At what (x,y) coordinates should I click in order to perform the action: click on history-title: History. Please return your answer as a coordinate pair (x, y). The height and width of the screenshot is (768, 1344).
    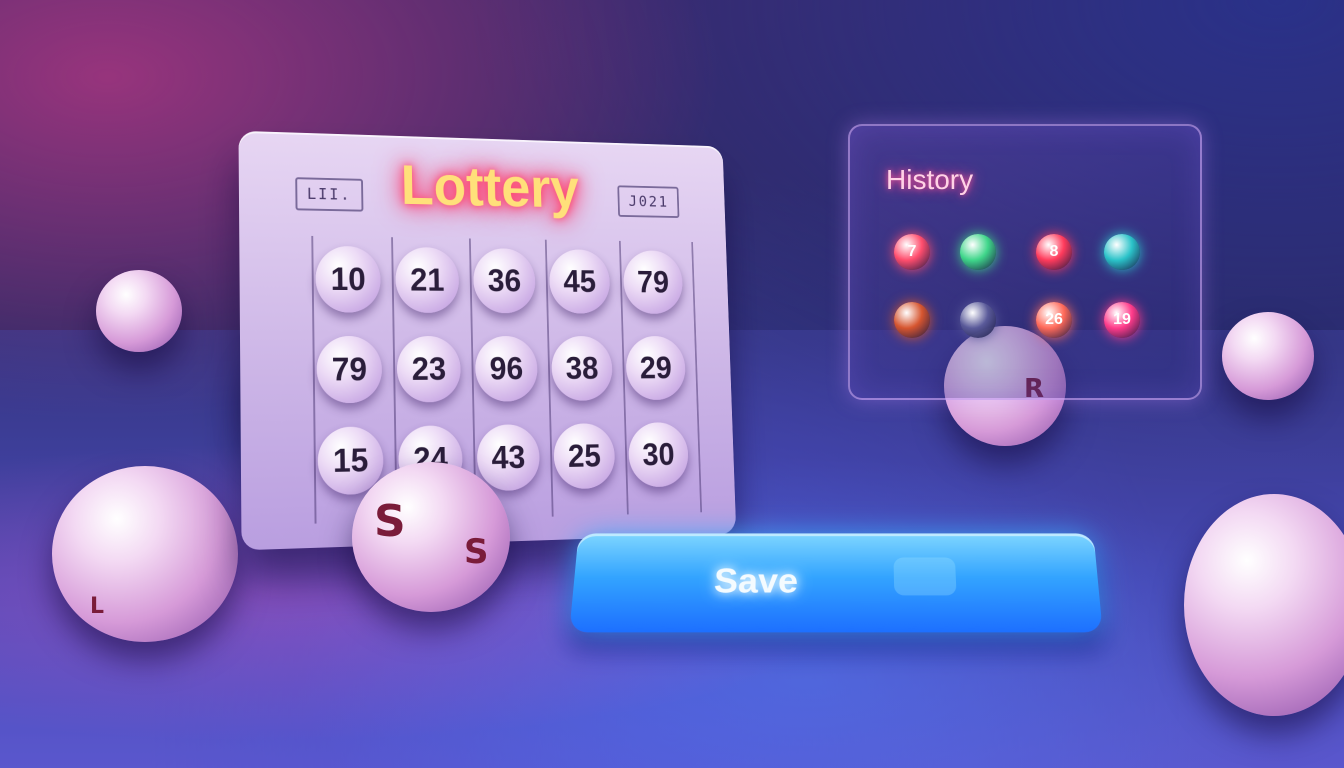
    Looking at the image, I should click on (930, 179).